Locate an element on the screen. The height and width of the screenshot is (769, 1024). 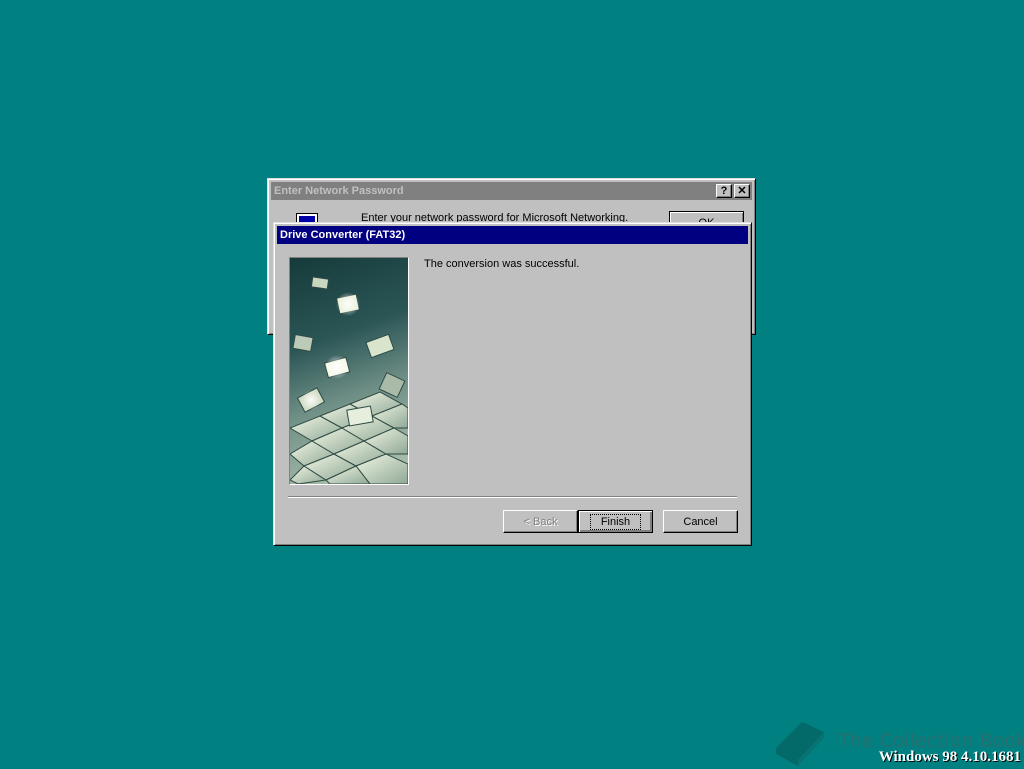
network-password-title: Enter Network Password is located at coordinates (339, 191).